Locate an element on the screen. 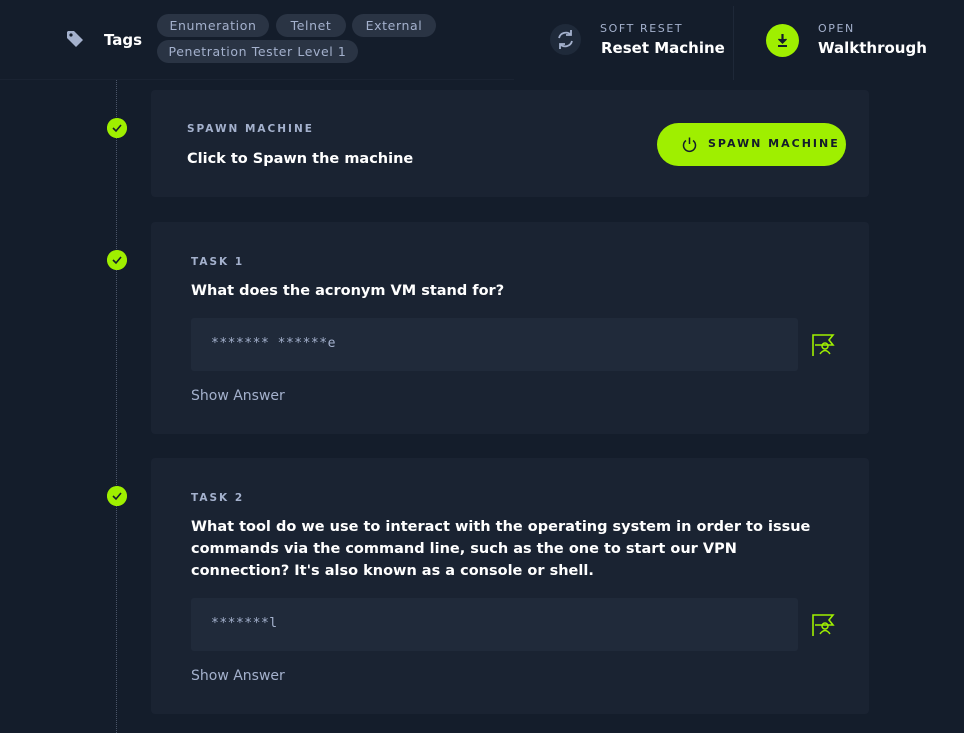 Image resolution: width=964 pixels, height=733 pixels. tag-pill: Penetration Tester Level 1 is located at coordinates (257, 51).